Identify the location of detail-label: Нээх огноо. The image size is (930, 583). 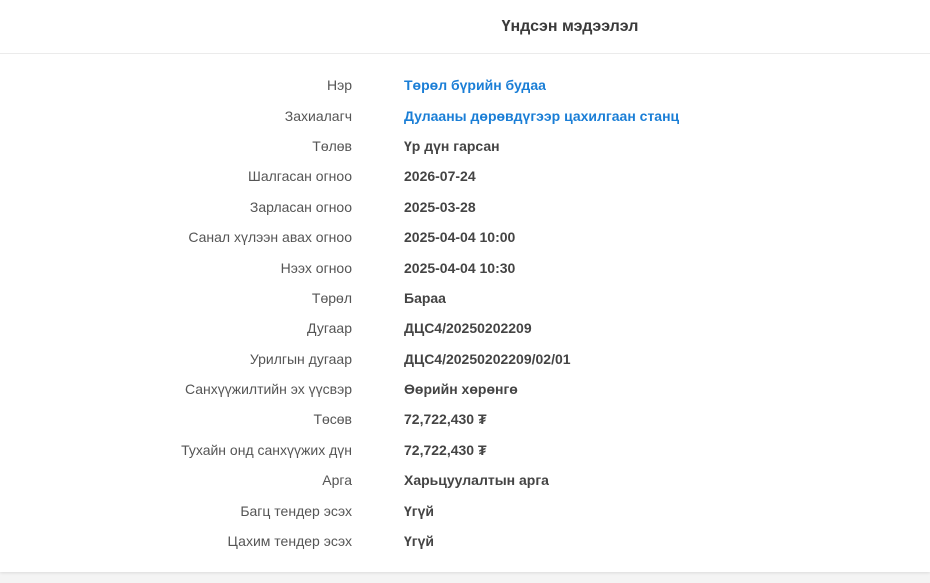
(316, 267).